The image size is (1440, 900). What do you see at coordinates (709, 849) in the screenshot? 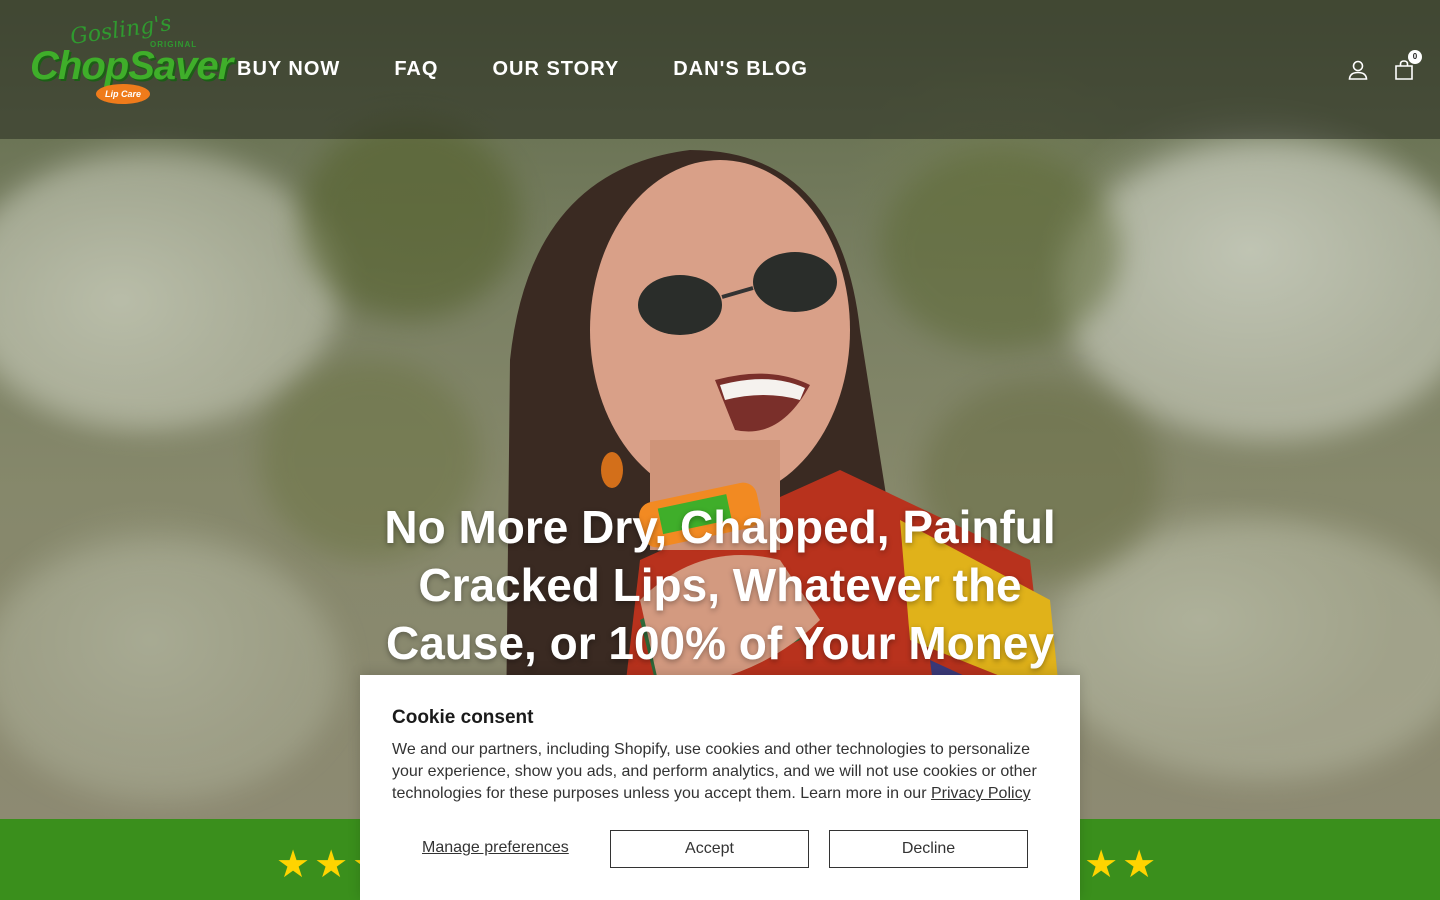
I see `accept-button: Accept` at bounding box center [709, 849].